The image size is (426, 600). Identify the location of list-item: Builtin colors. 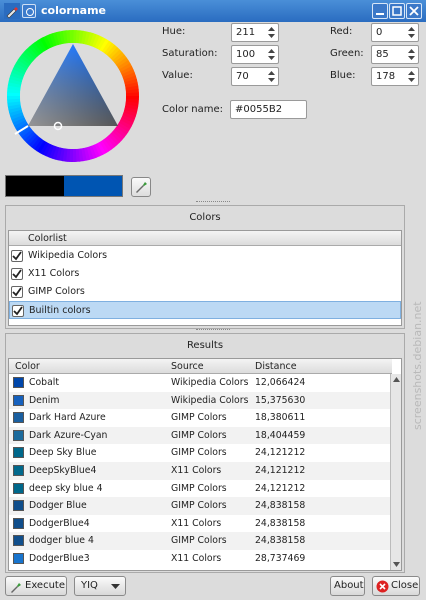
(205, 310).